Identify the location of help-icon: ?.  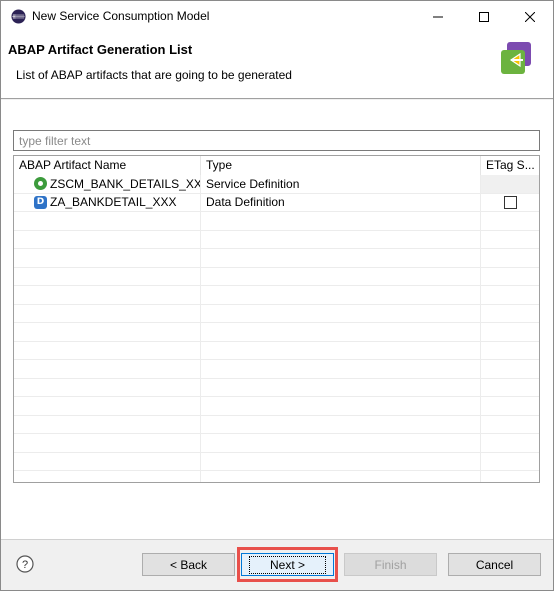
(25, 564).